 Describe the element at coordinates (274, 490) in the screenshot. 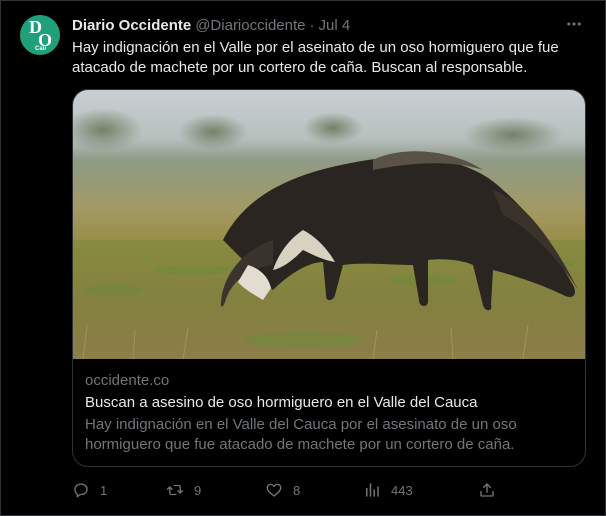

I see `heart-icon` at that location.